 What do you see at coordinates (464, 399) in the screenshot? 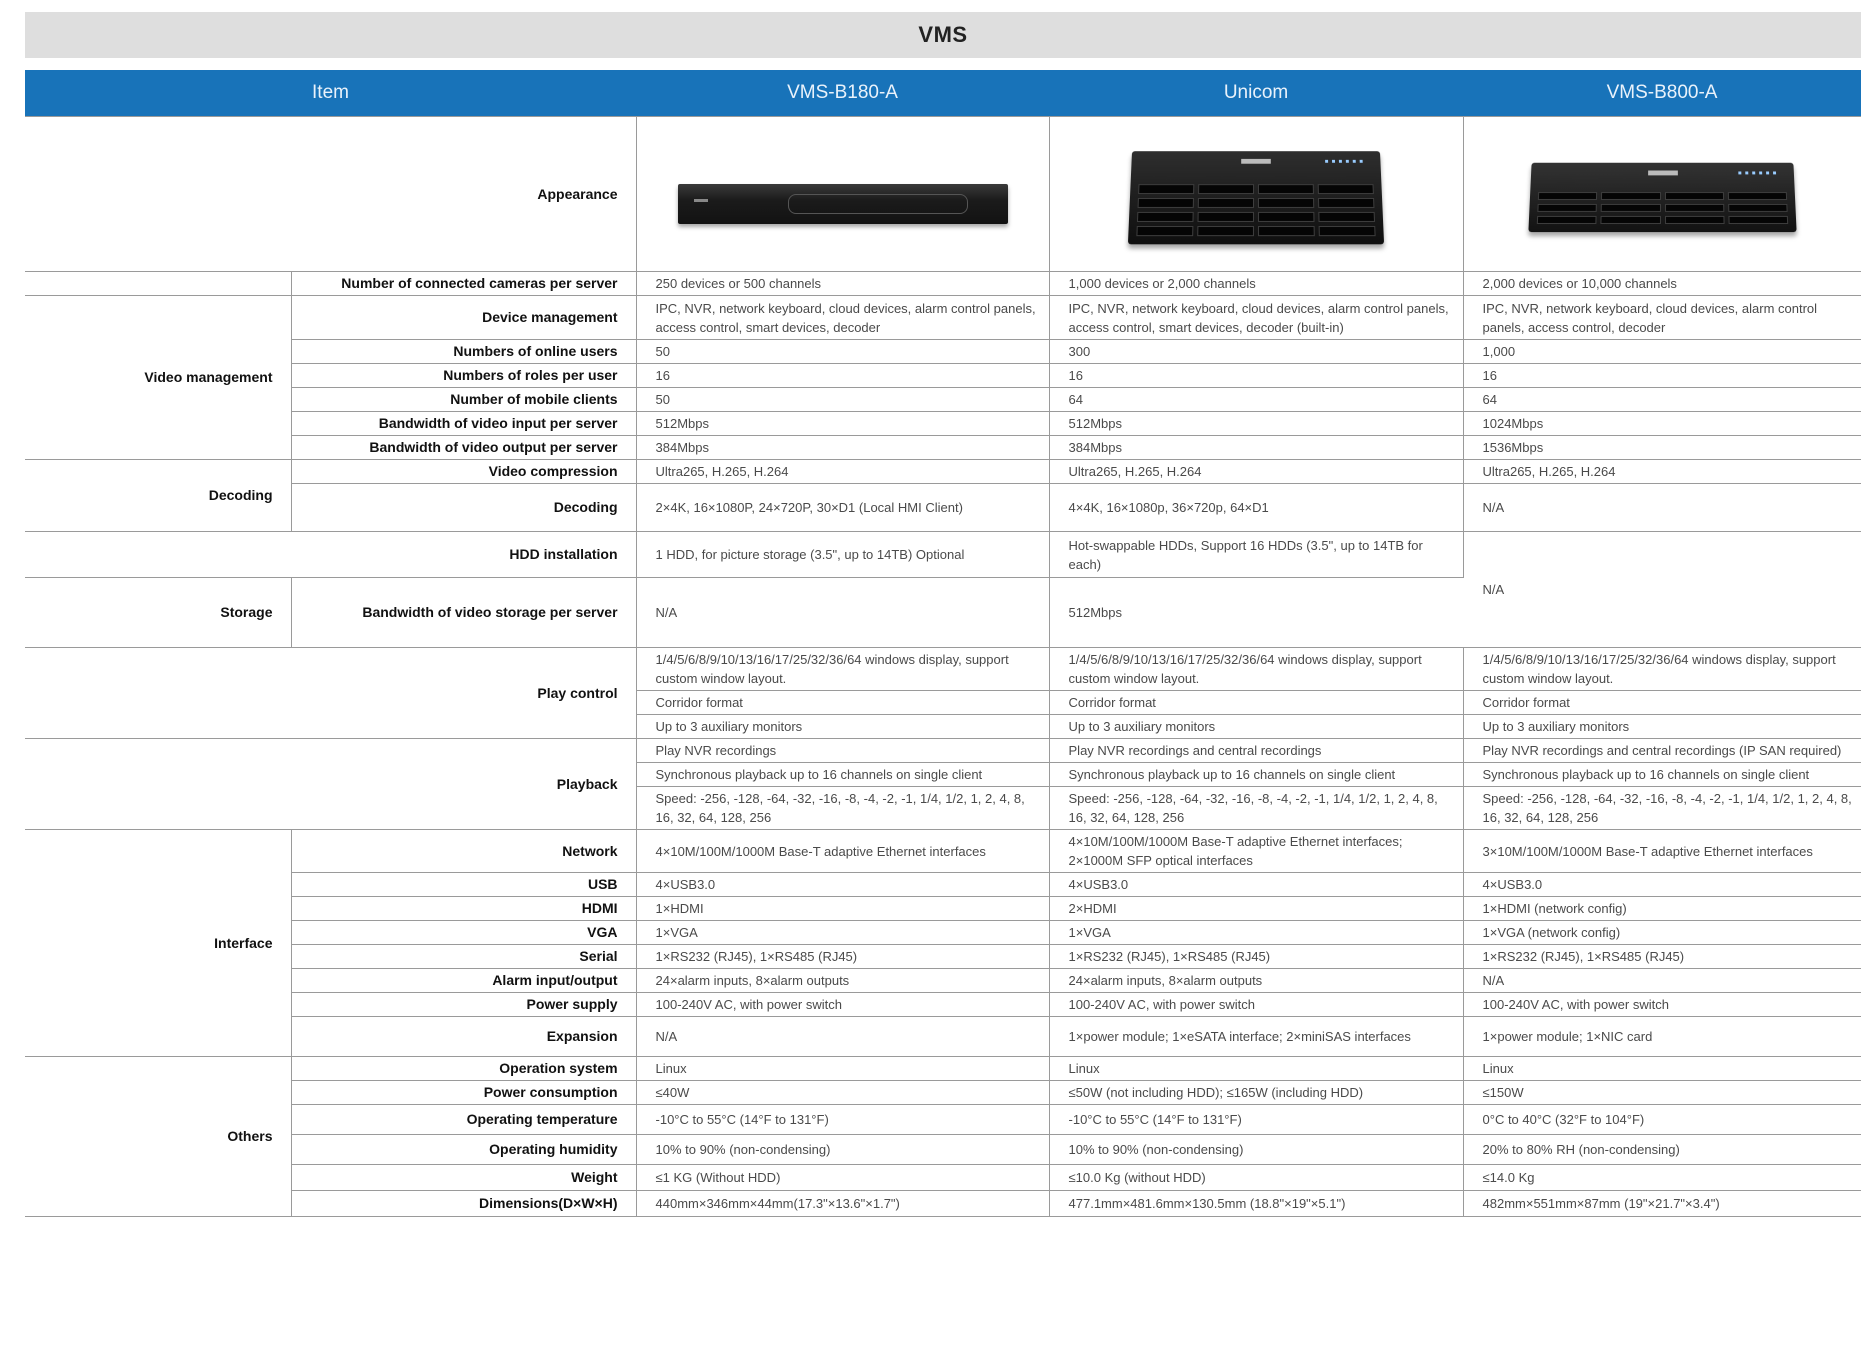
I see `row-label: Number of mobile clients` at bounding box center [464, 399].